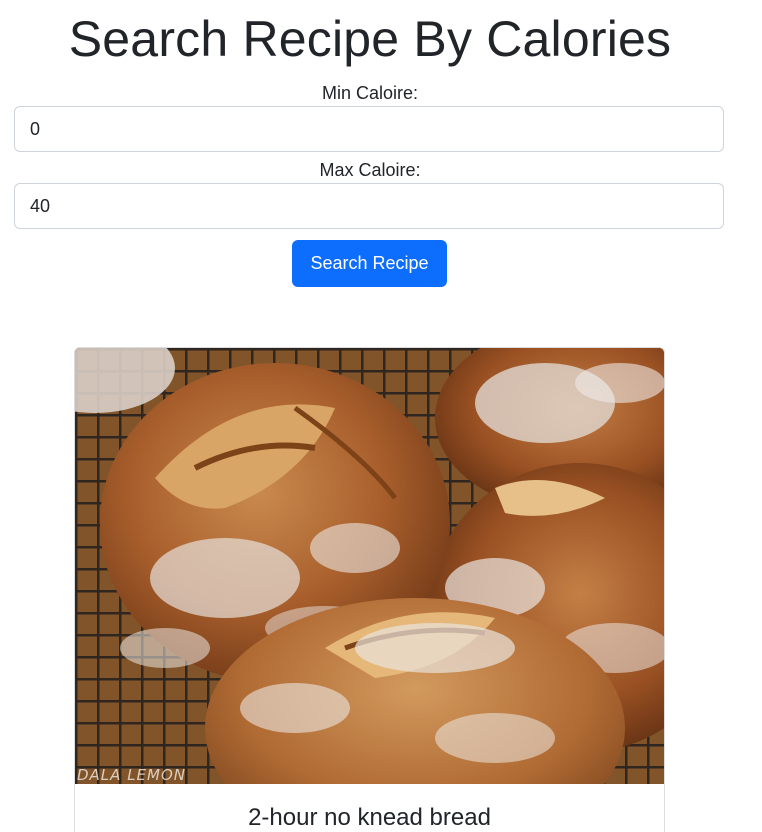 This screenshot has height=832, width=762. I want to click on page-title: Search Recipe By Calories, so click(370, 39).